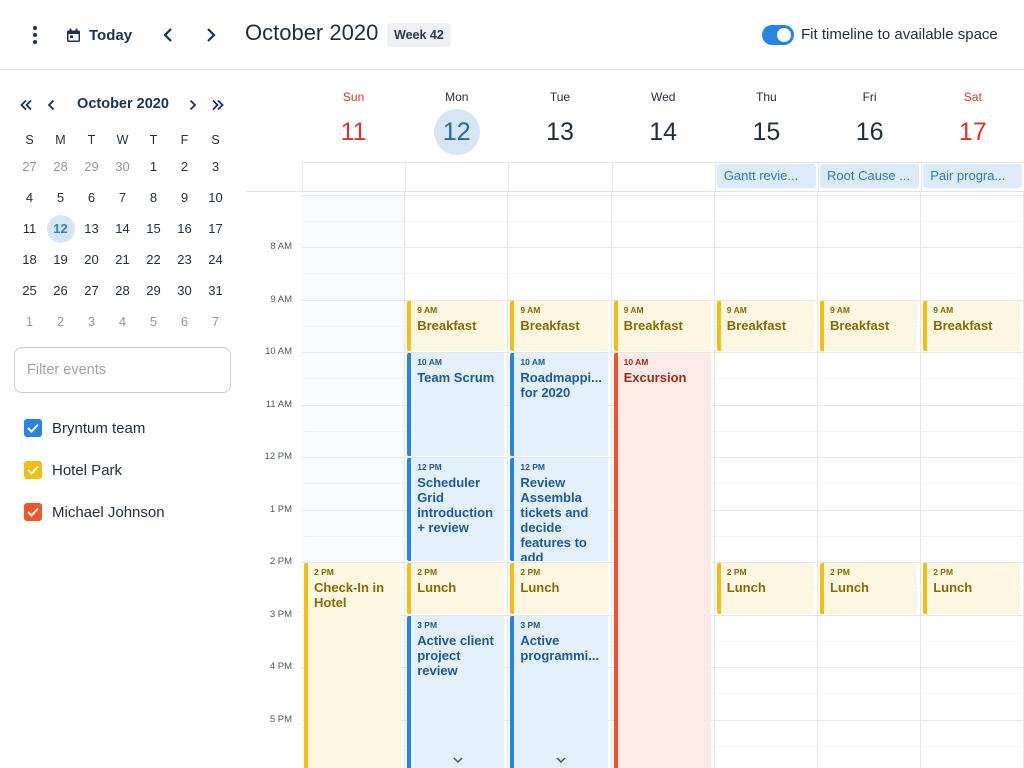 This screenshot has width=1024, height=768. What do you see at coordinates (184, 197) in the screenshot?
I see `mini-day: 9` at bounding box center [184, 197].